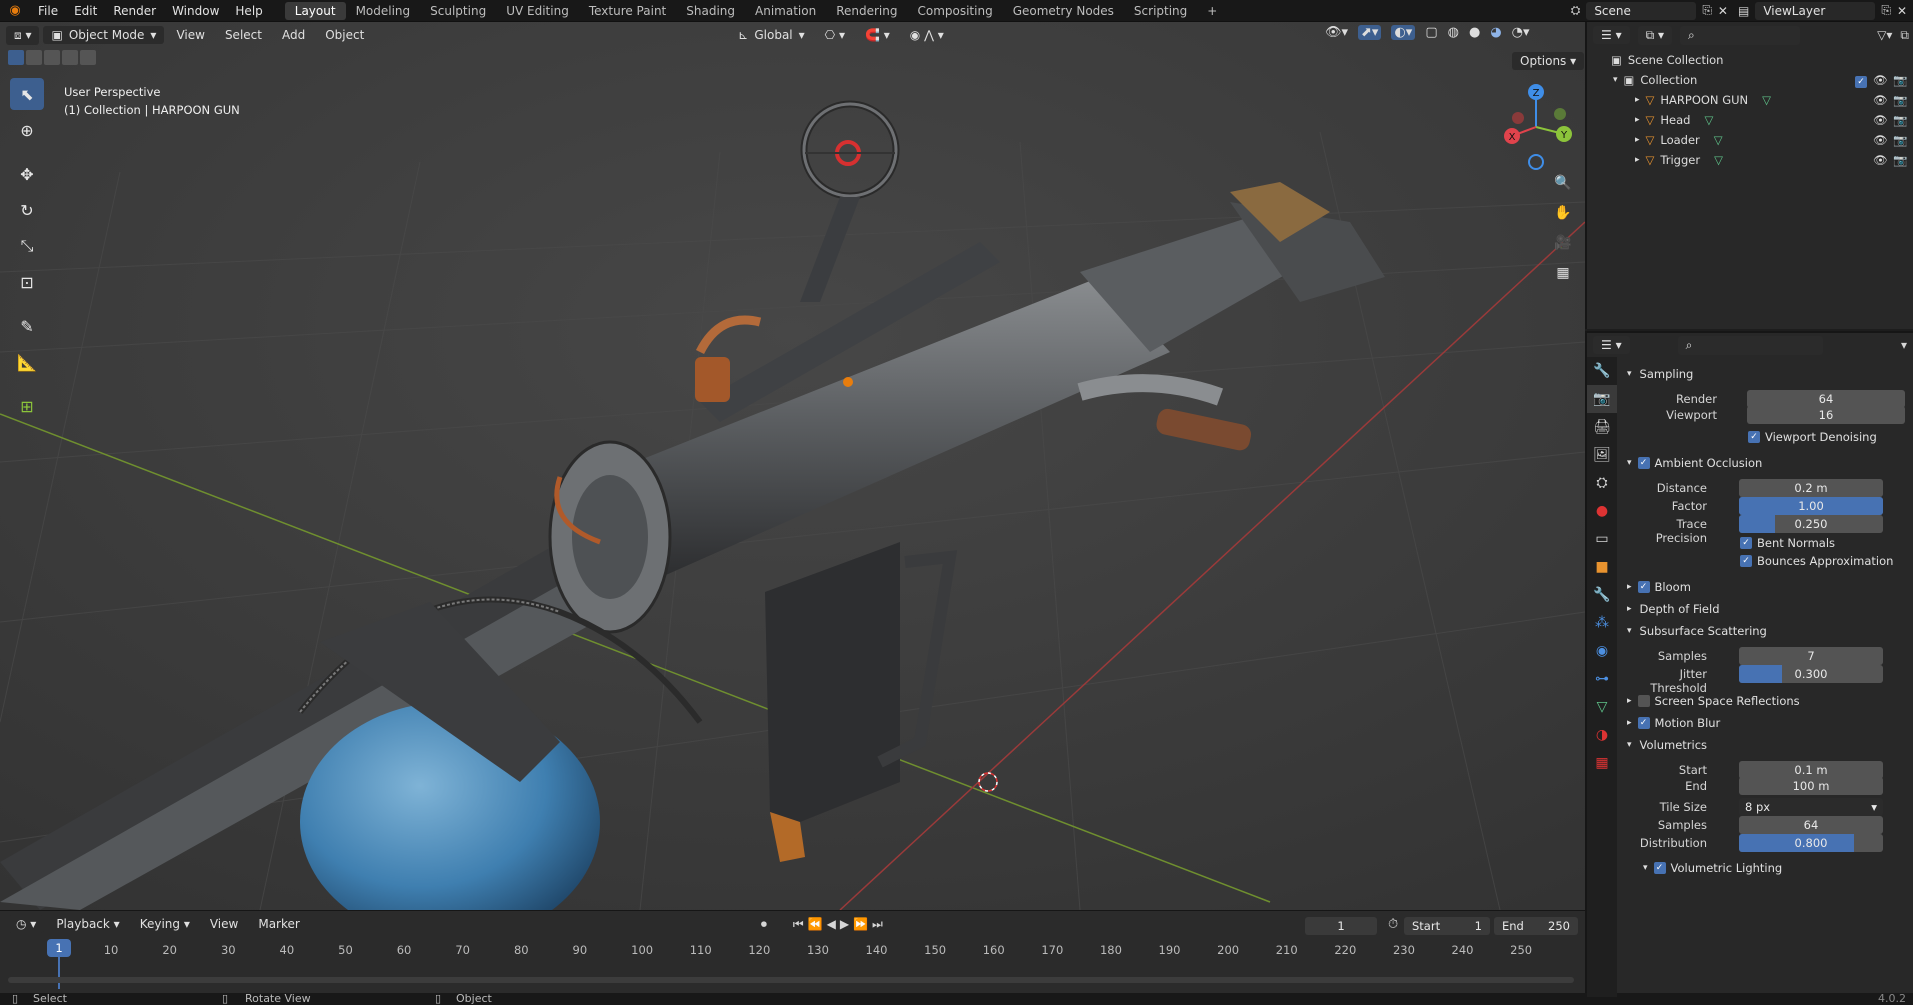  What do you see at coordinates (954, 11) in the screenshot?
I see `tab-compositing: Compositing` at bounding box center [954, 11].